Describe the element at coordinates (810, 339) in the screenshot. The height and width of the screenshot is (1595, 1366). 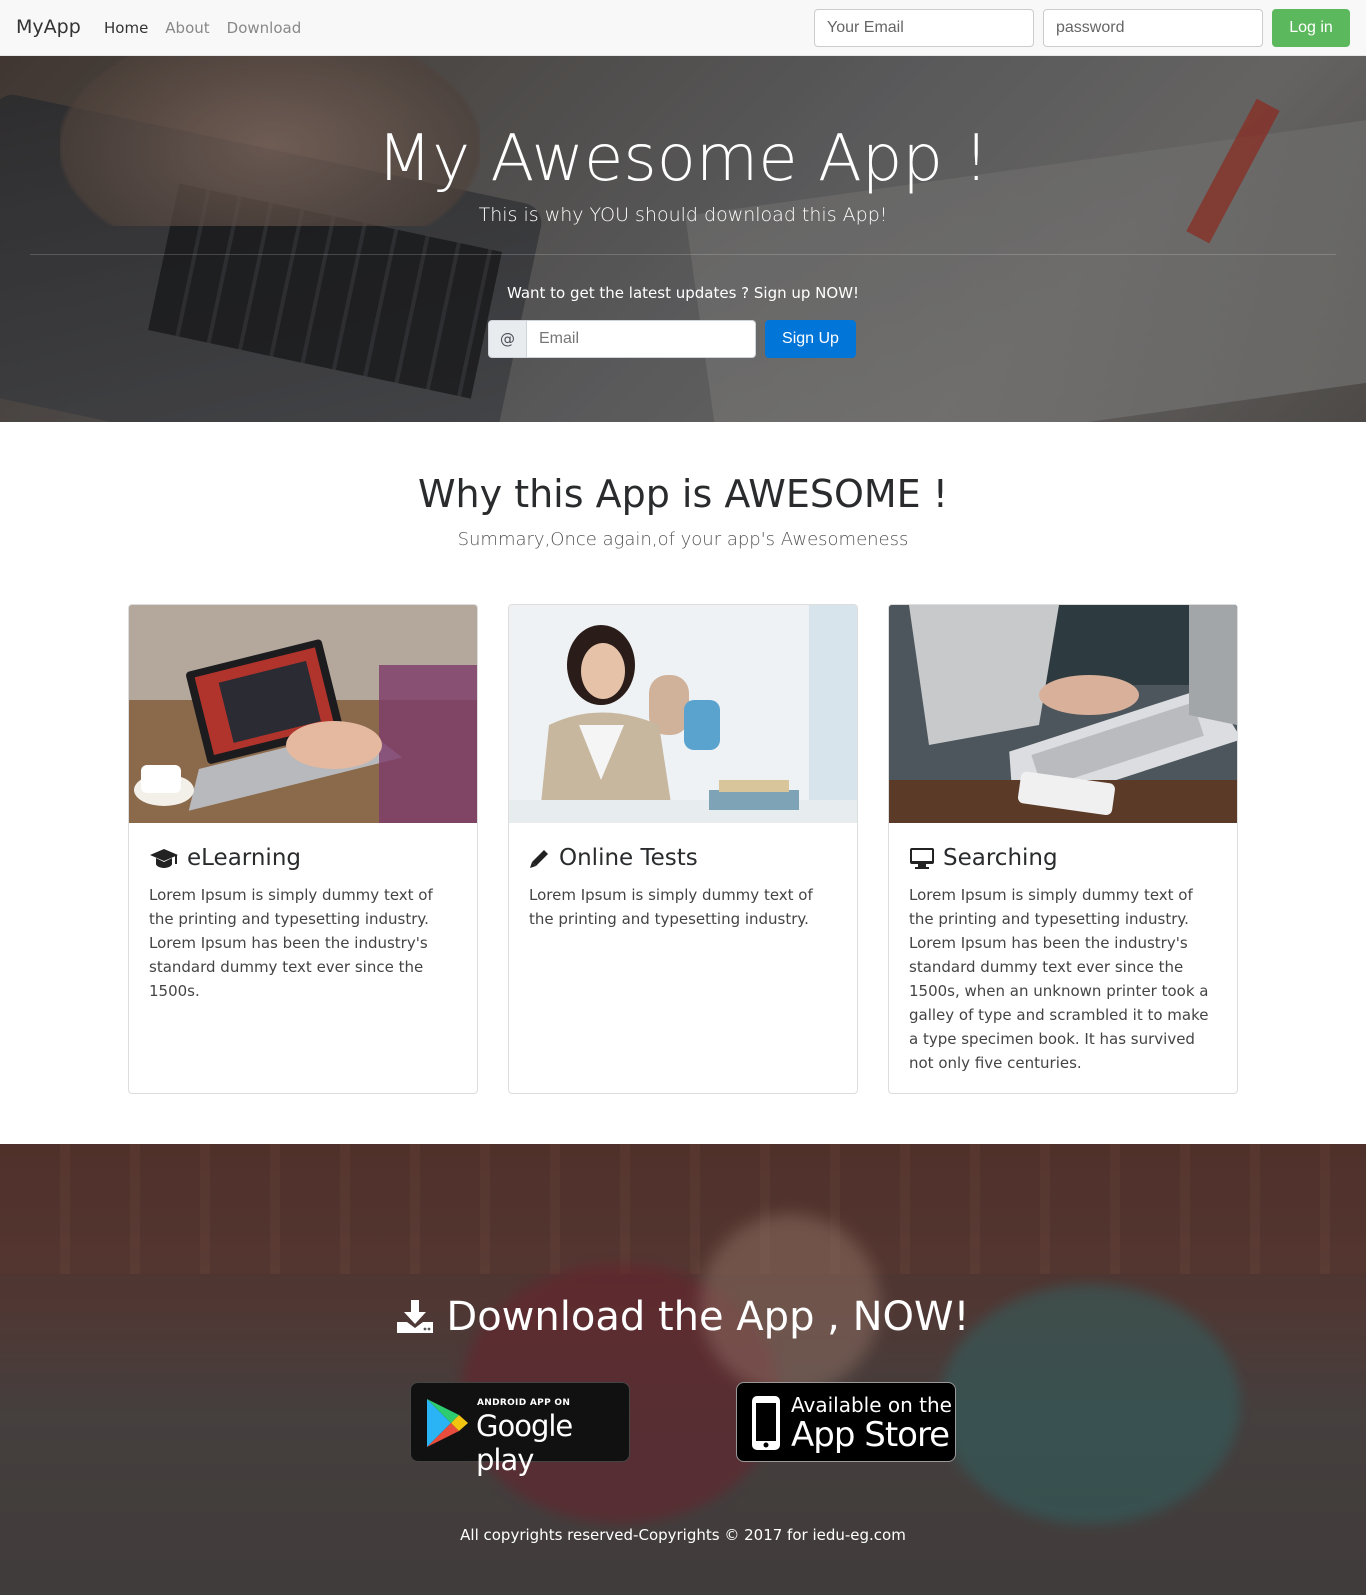
I see `signup-button: Sign Up` at that location.